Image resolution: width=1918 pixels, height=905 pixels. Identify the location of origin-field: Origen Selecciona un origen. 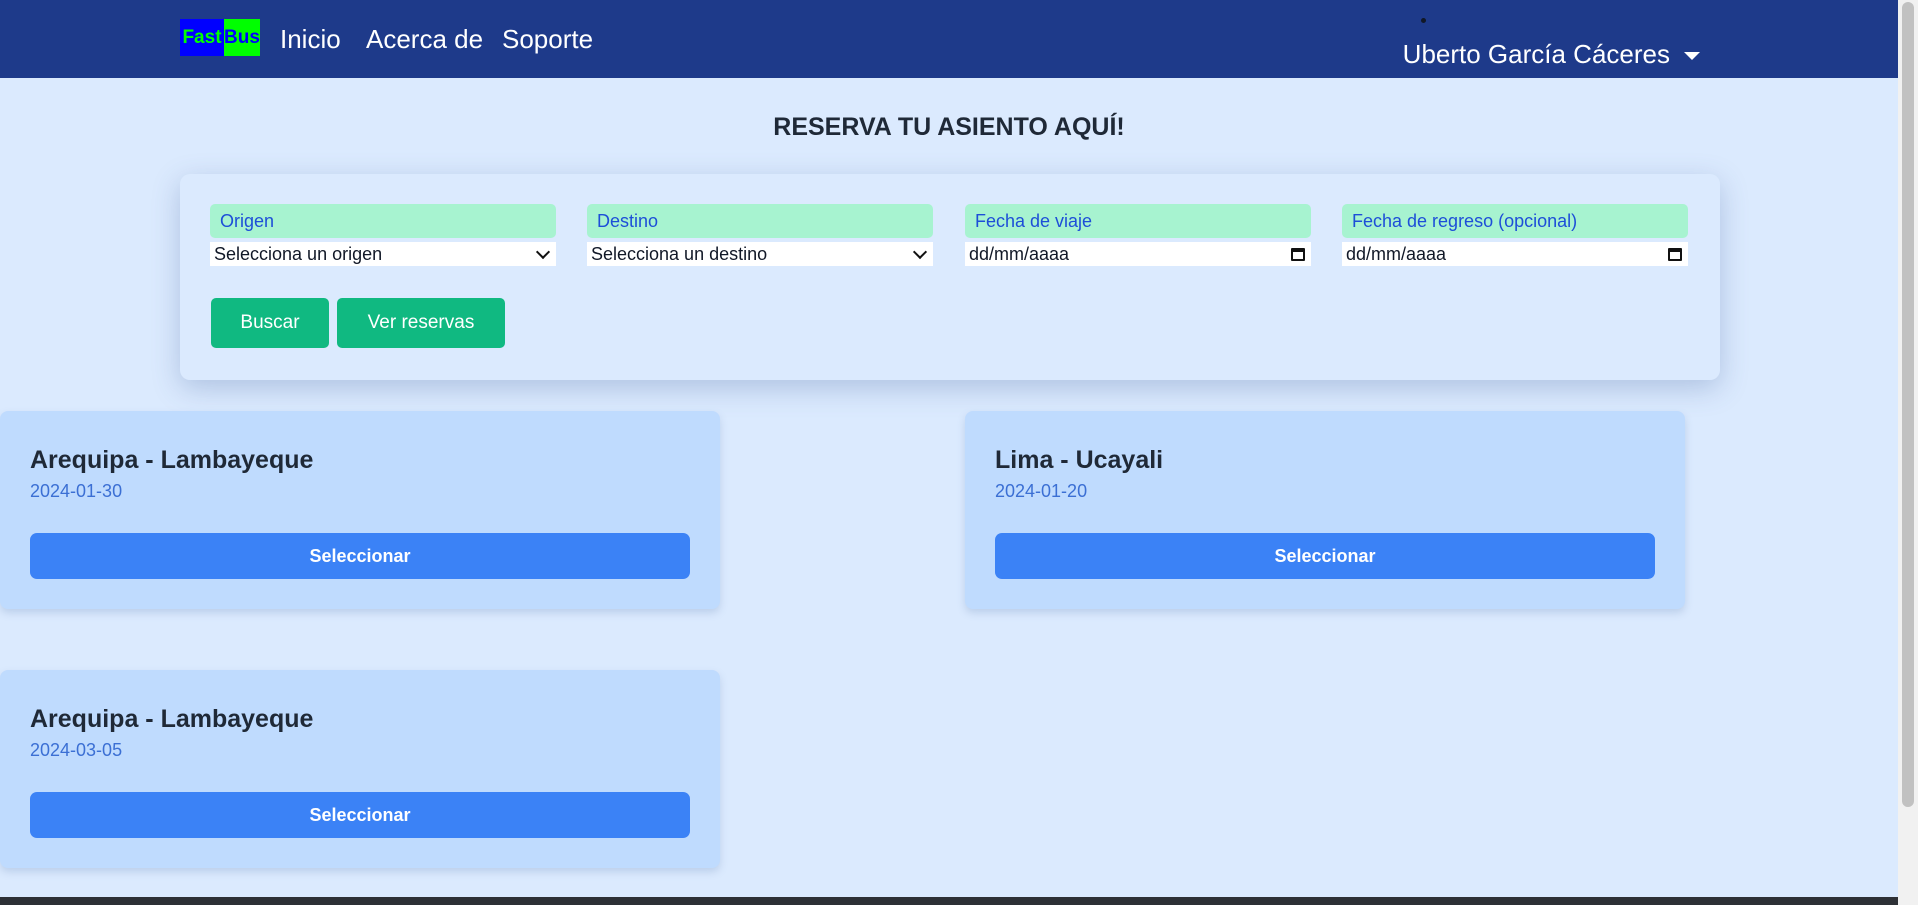
(383, 235).